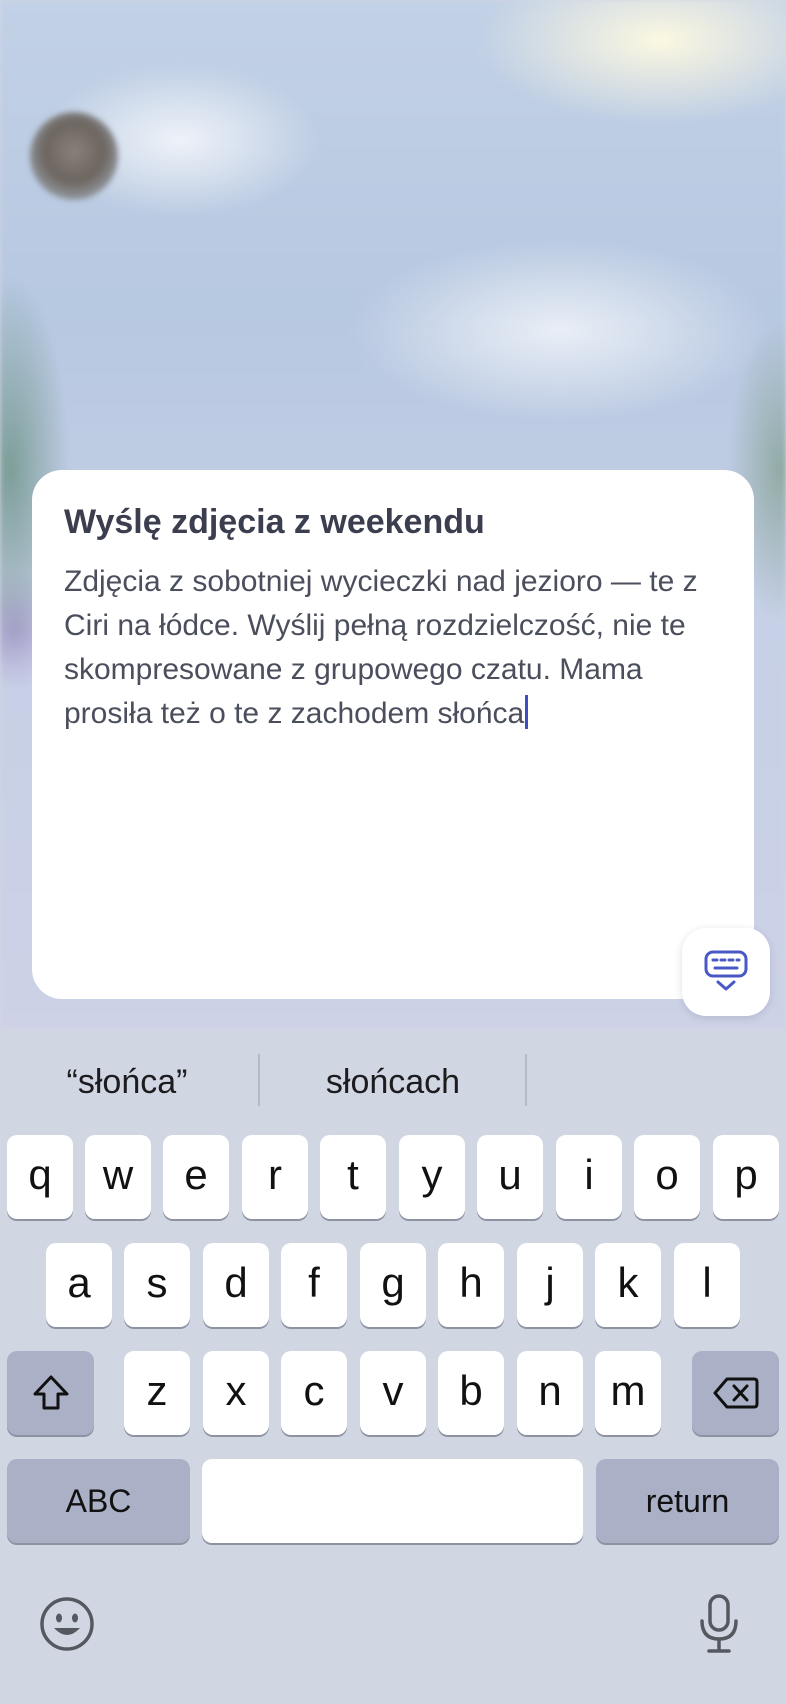 This screenshot has height=1704, width=786. I want to click on key-l: l, so click(707, 1285).